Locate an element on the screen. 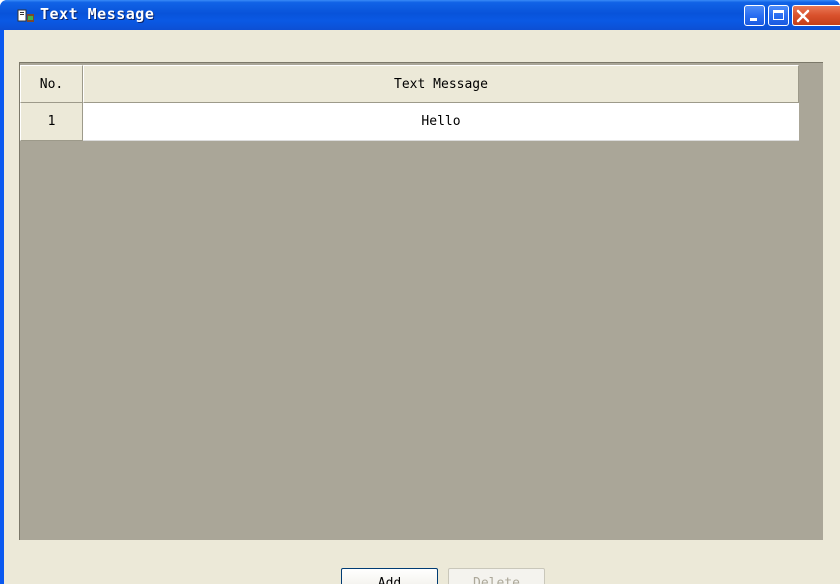 This screenshot has height=584, width=840. close-button is located at coordinates (816, 15).